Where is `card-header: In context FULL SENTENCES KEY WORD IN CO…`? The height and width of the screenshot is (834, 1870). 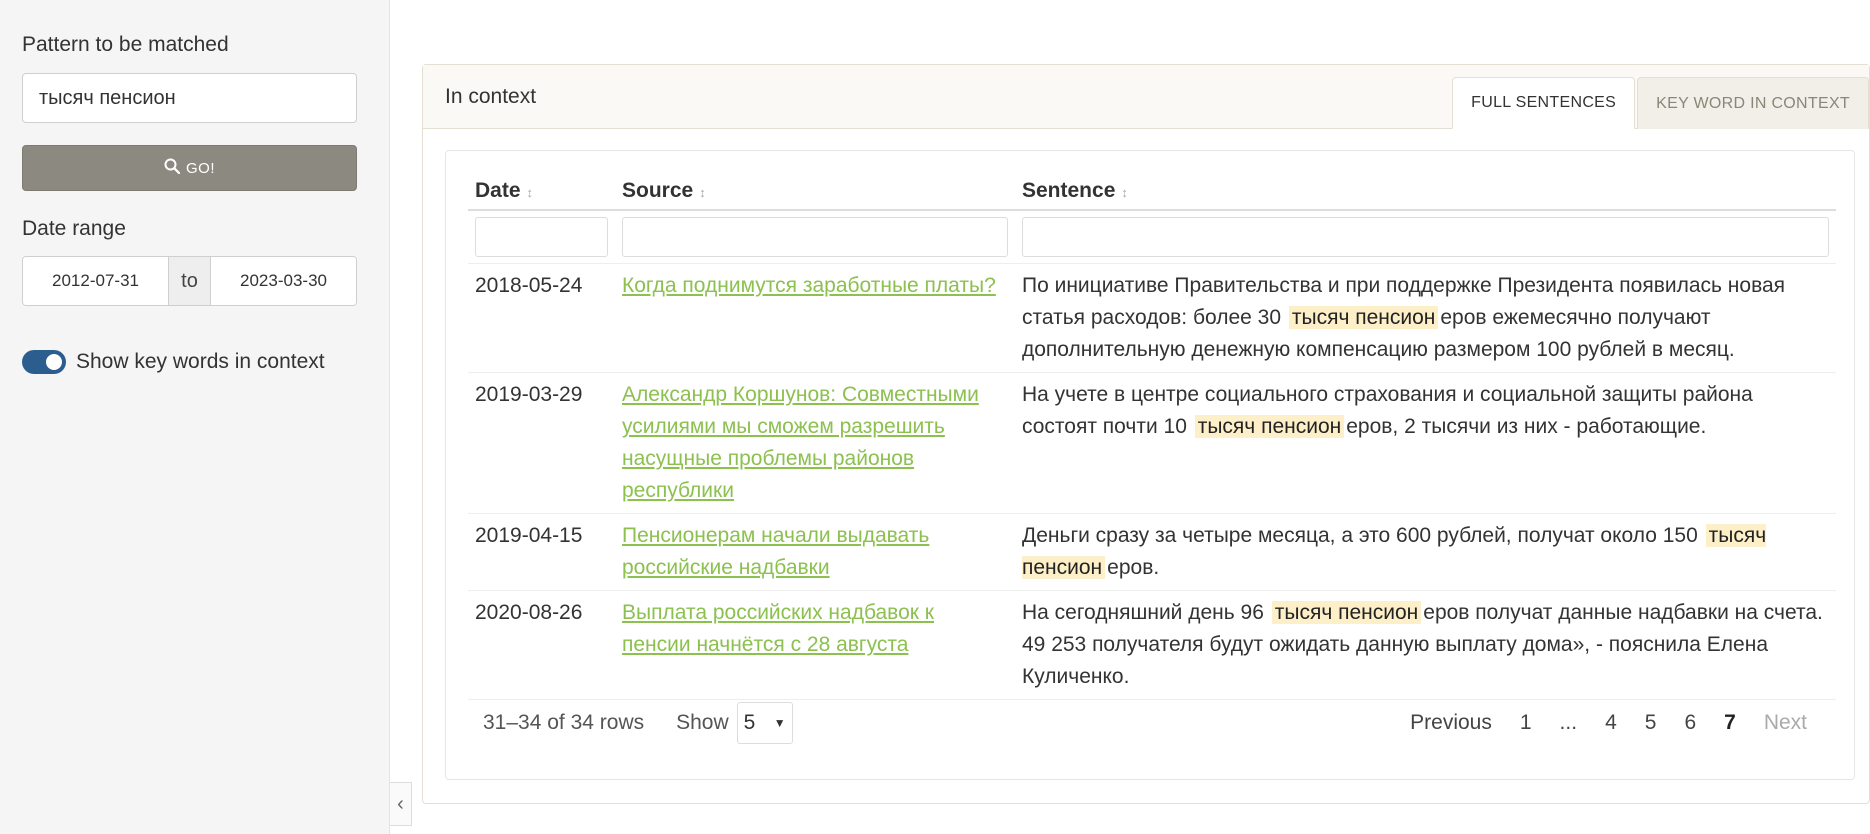
card-header: In context FULL SENTENCES KEY WORD IN CO… is located at coordinates (1146, 97).